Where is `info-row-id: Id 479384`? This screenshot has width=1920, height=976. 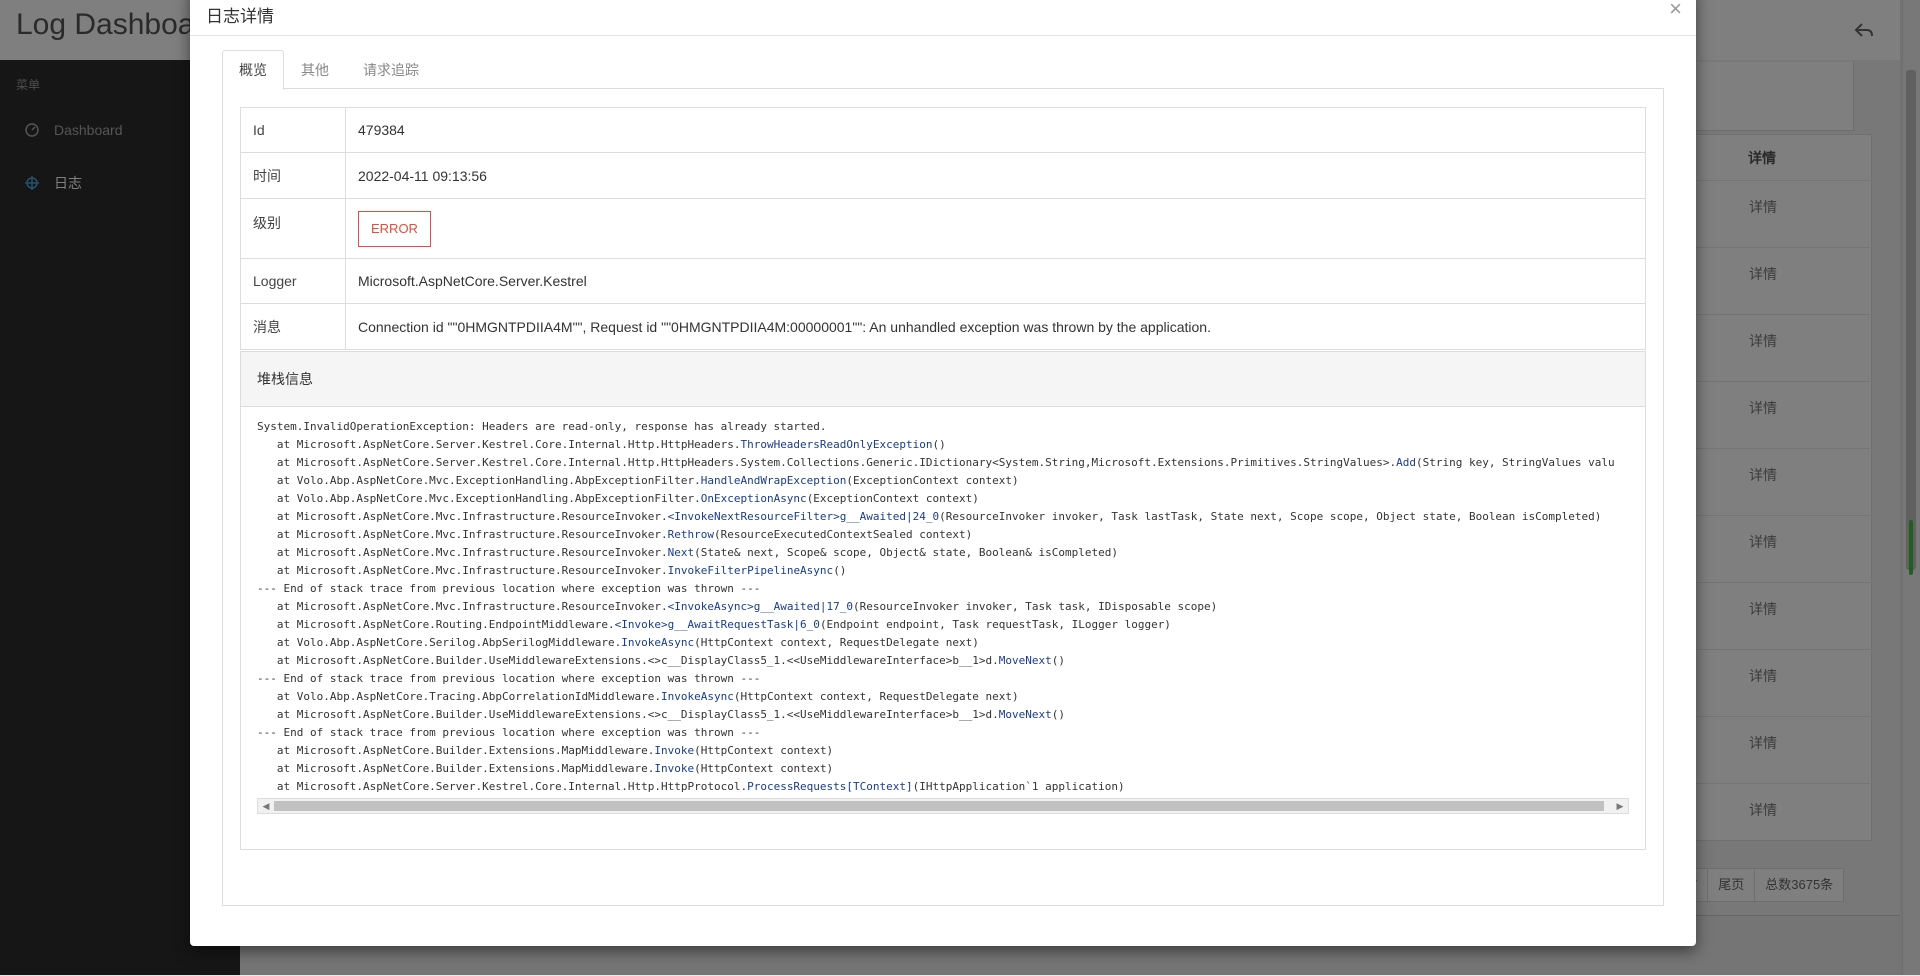 info-row-id: Id 479384 is located at coordinates (943, 130).